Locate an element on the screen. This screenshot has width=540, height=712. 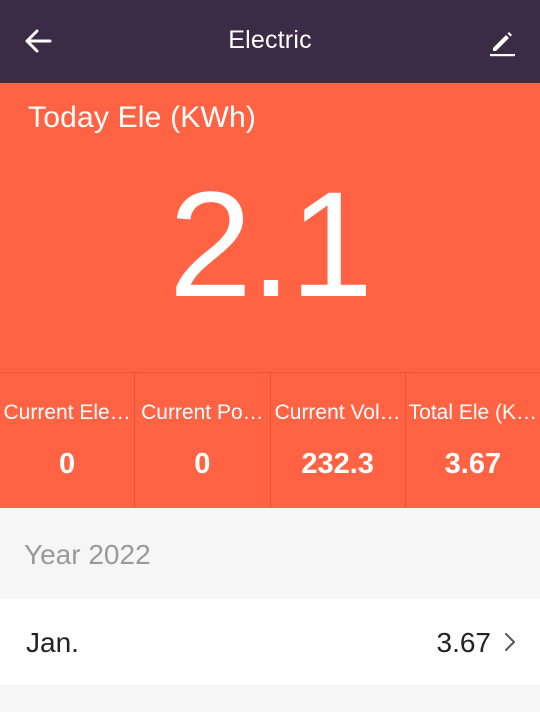
chevron-right-icon is located at coordinates (510, 642).